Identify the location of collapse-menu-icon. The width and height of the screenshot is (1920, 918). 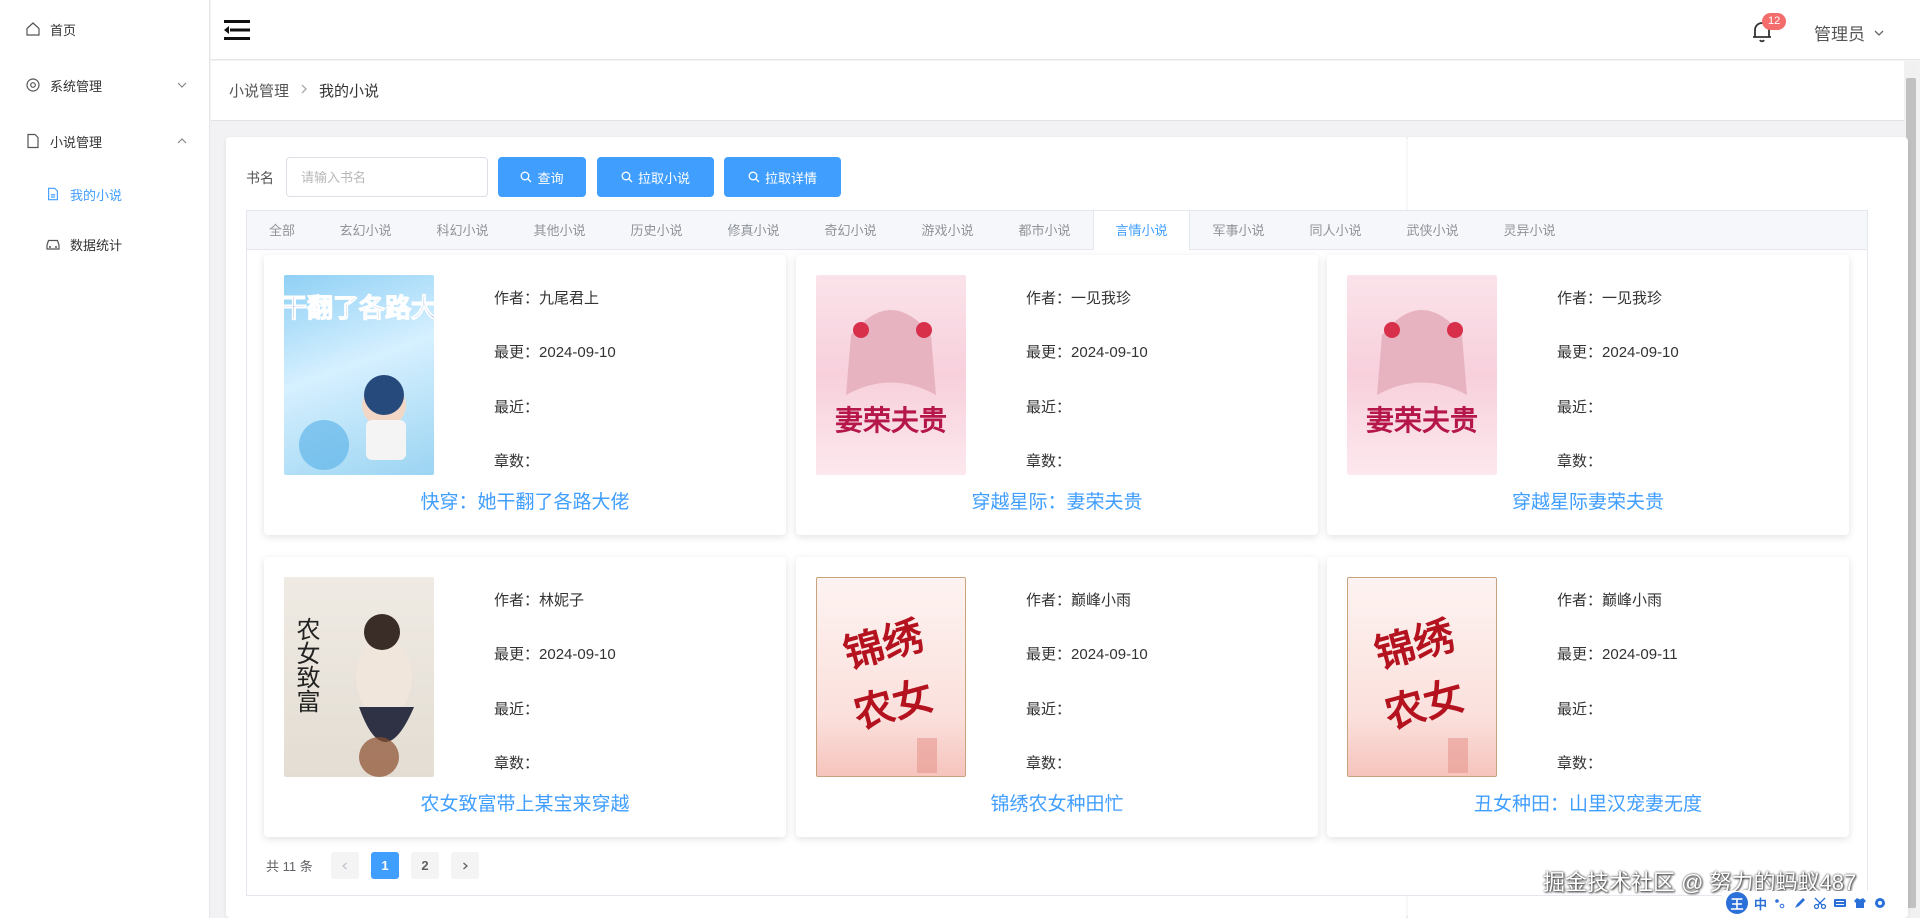
(237, 30).